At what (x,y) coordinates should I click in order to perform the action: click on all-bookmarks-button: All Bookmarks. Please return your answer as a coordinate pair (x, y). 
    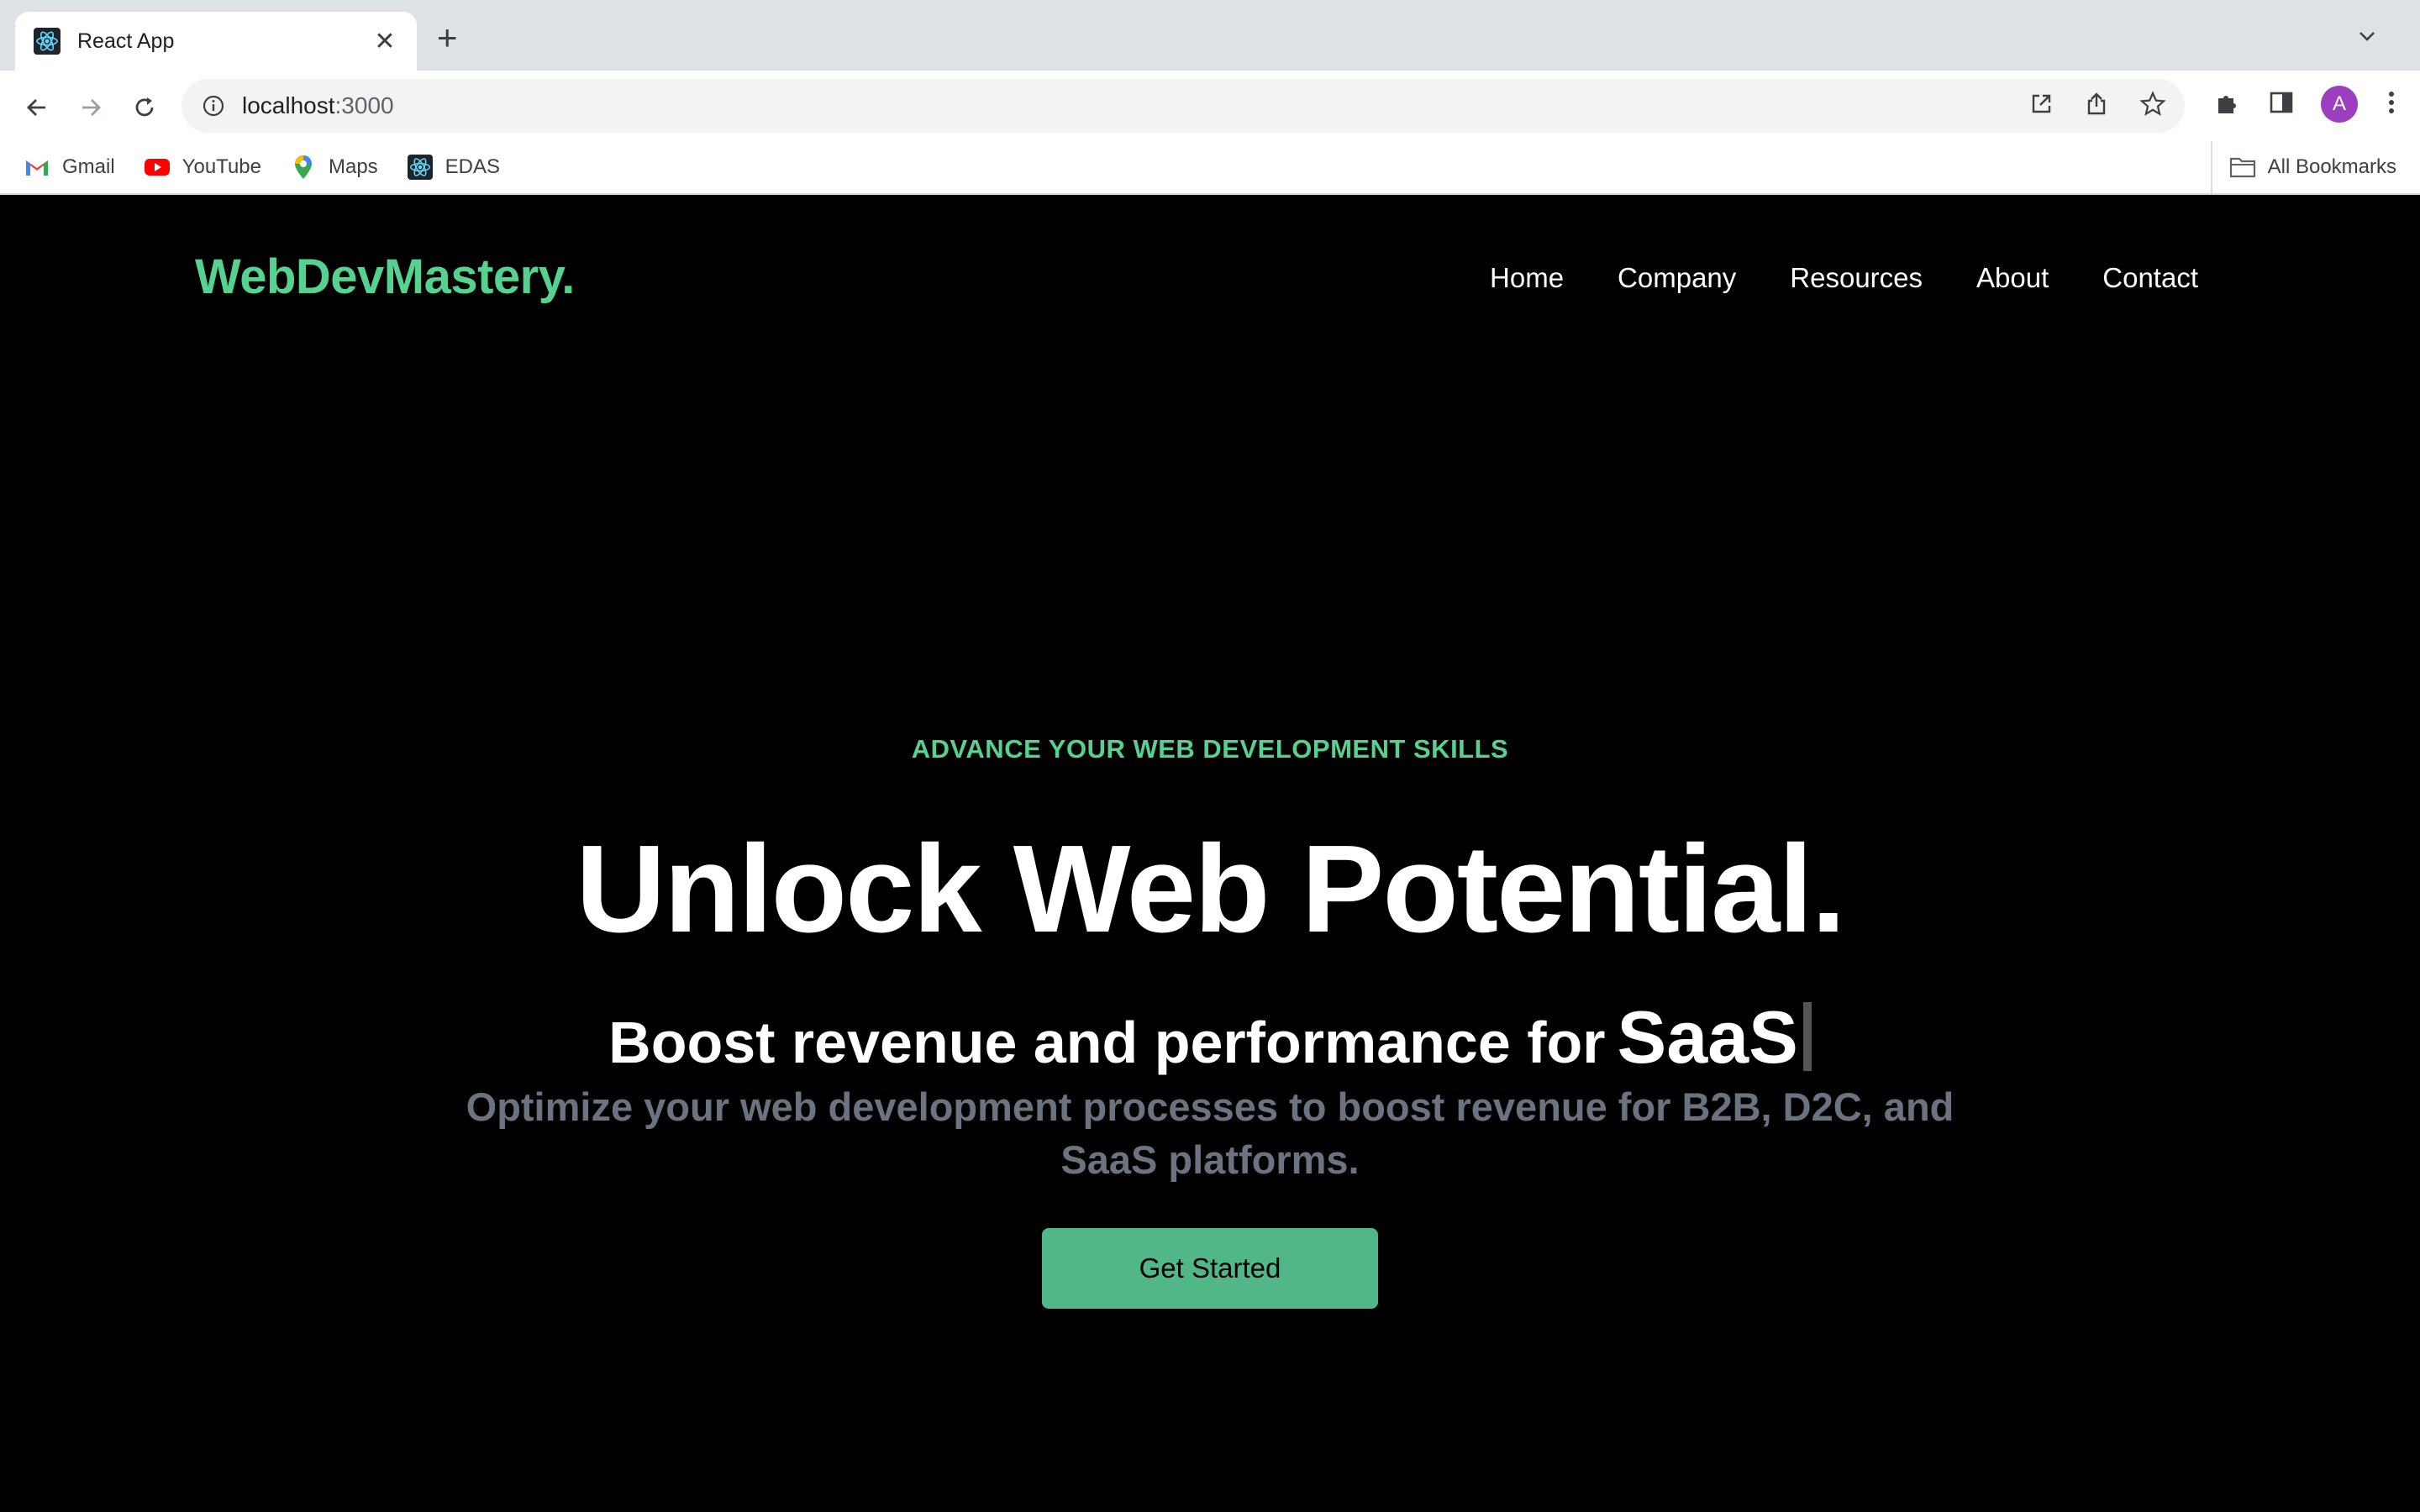
    Looking at the image, I should click on (2303, 167).